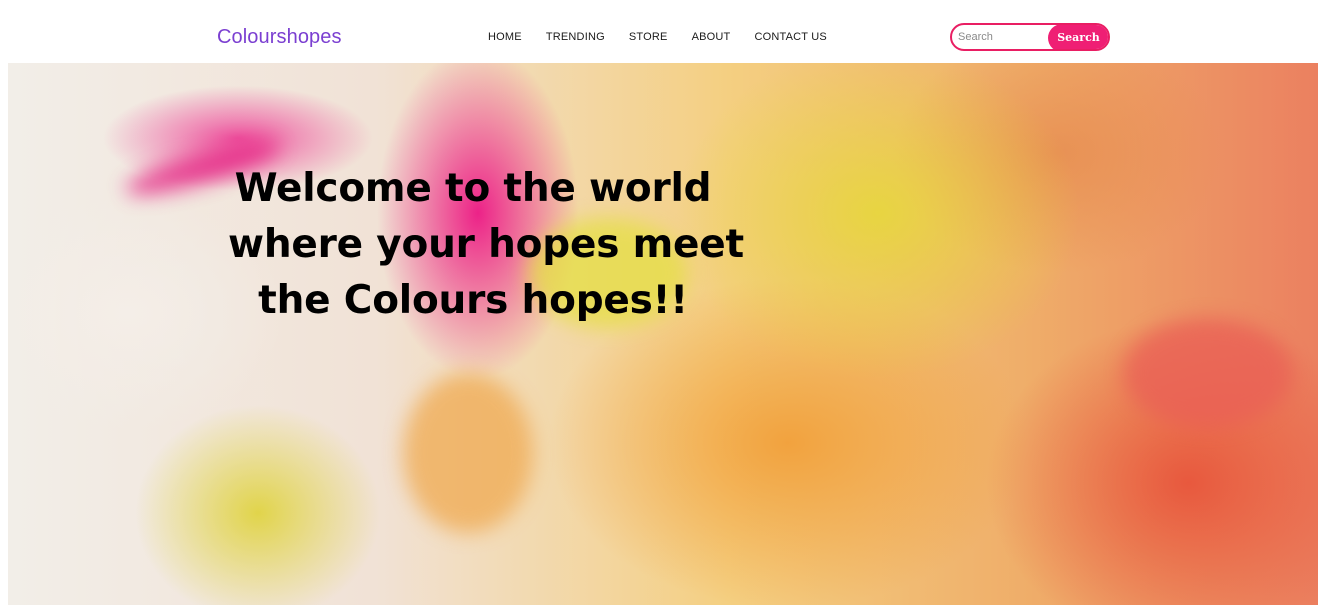 This screenshot has width=1324, height=605. What do you see at coordinates (468, 453) in the screenshot?
I see `orange-color-splash` at bounding box center [468, 453].